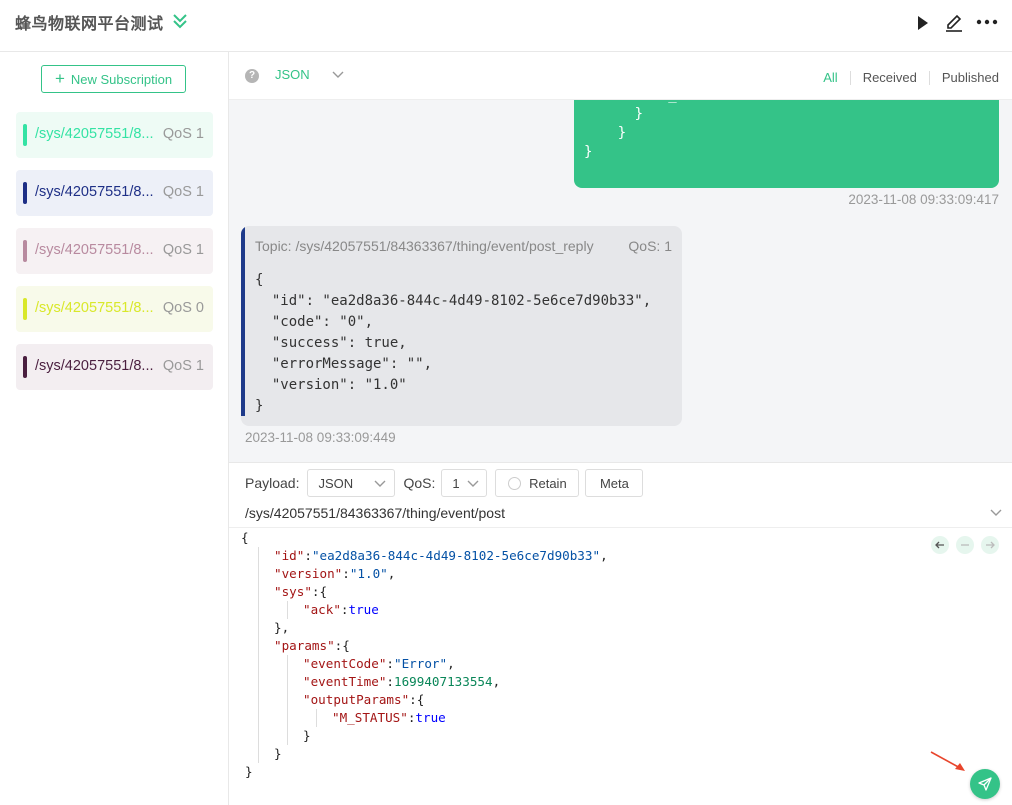 This screenshot has width=1012, height=805. I want to click on message-filters: All Received Published, so click(911, 77).